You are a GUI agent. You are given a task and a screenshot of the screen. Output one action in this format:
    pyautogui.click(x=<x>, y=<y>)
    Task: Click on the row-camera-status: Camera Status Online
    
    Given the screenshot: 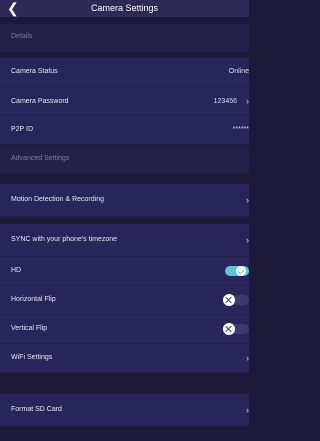 What is the action you would take?
    pyautogui.click(x=124, y=72)
    